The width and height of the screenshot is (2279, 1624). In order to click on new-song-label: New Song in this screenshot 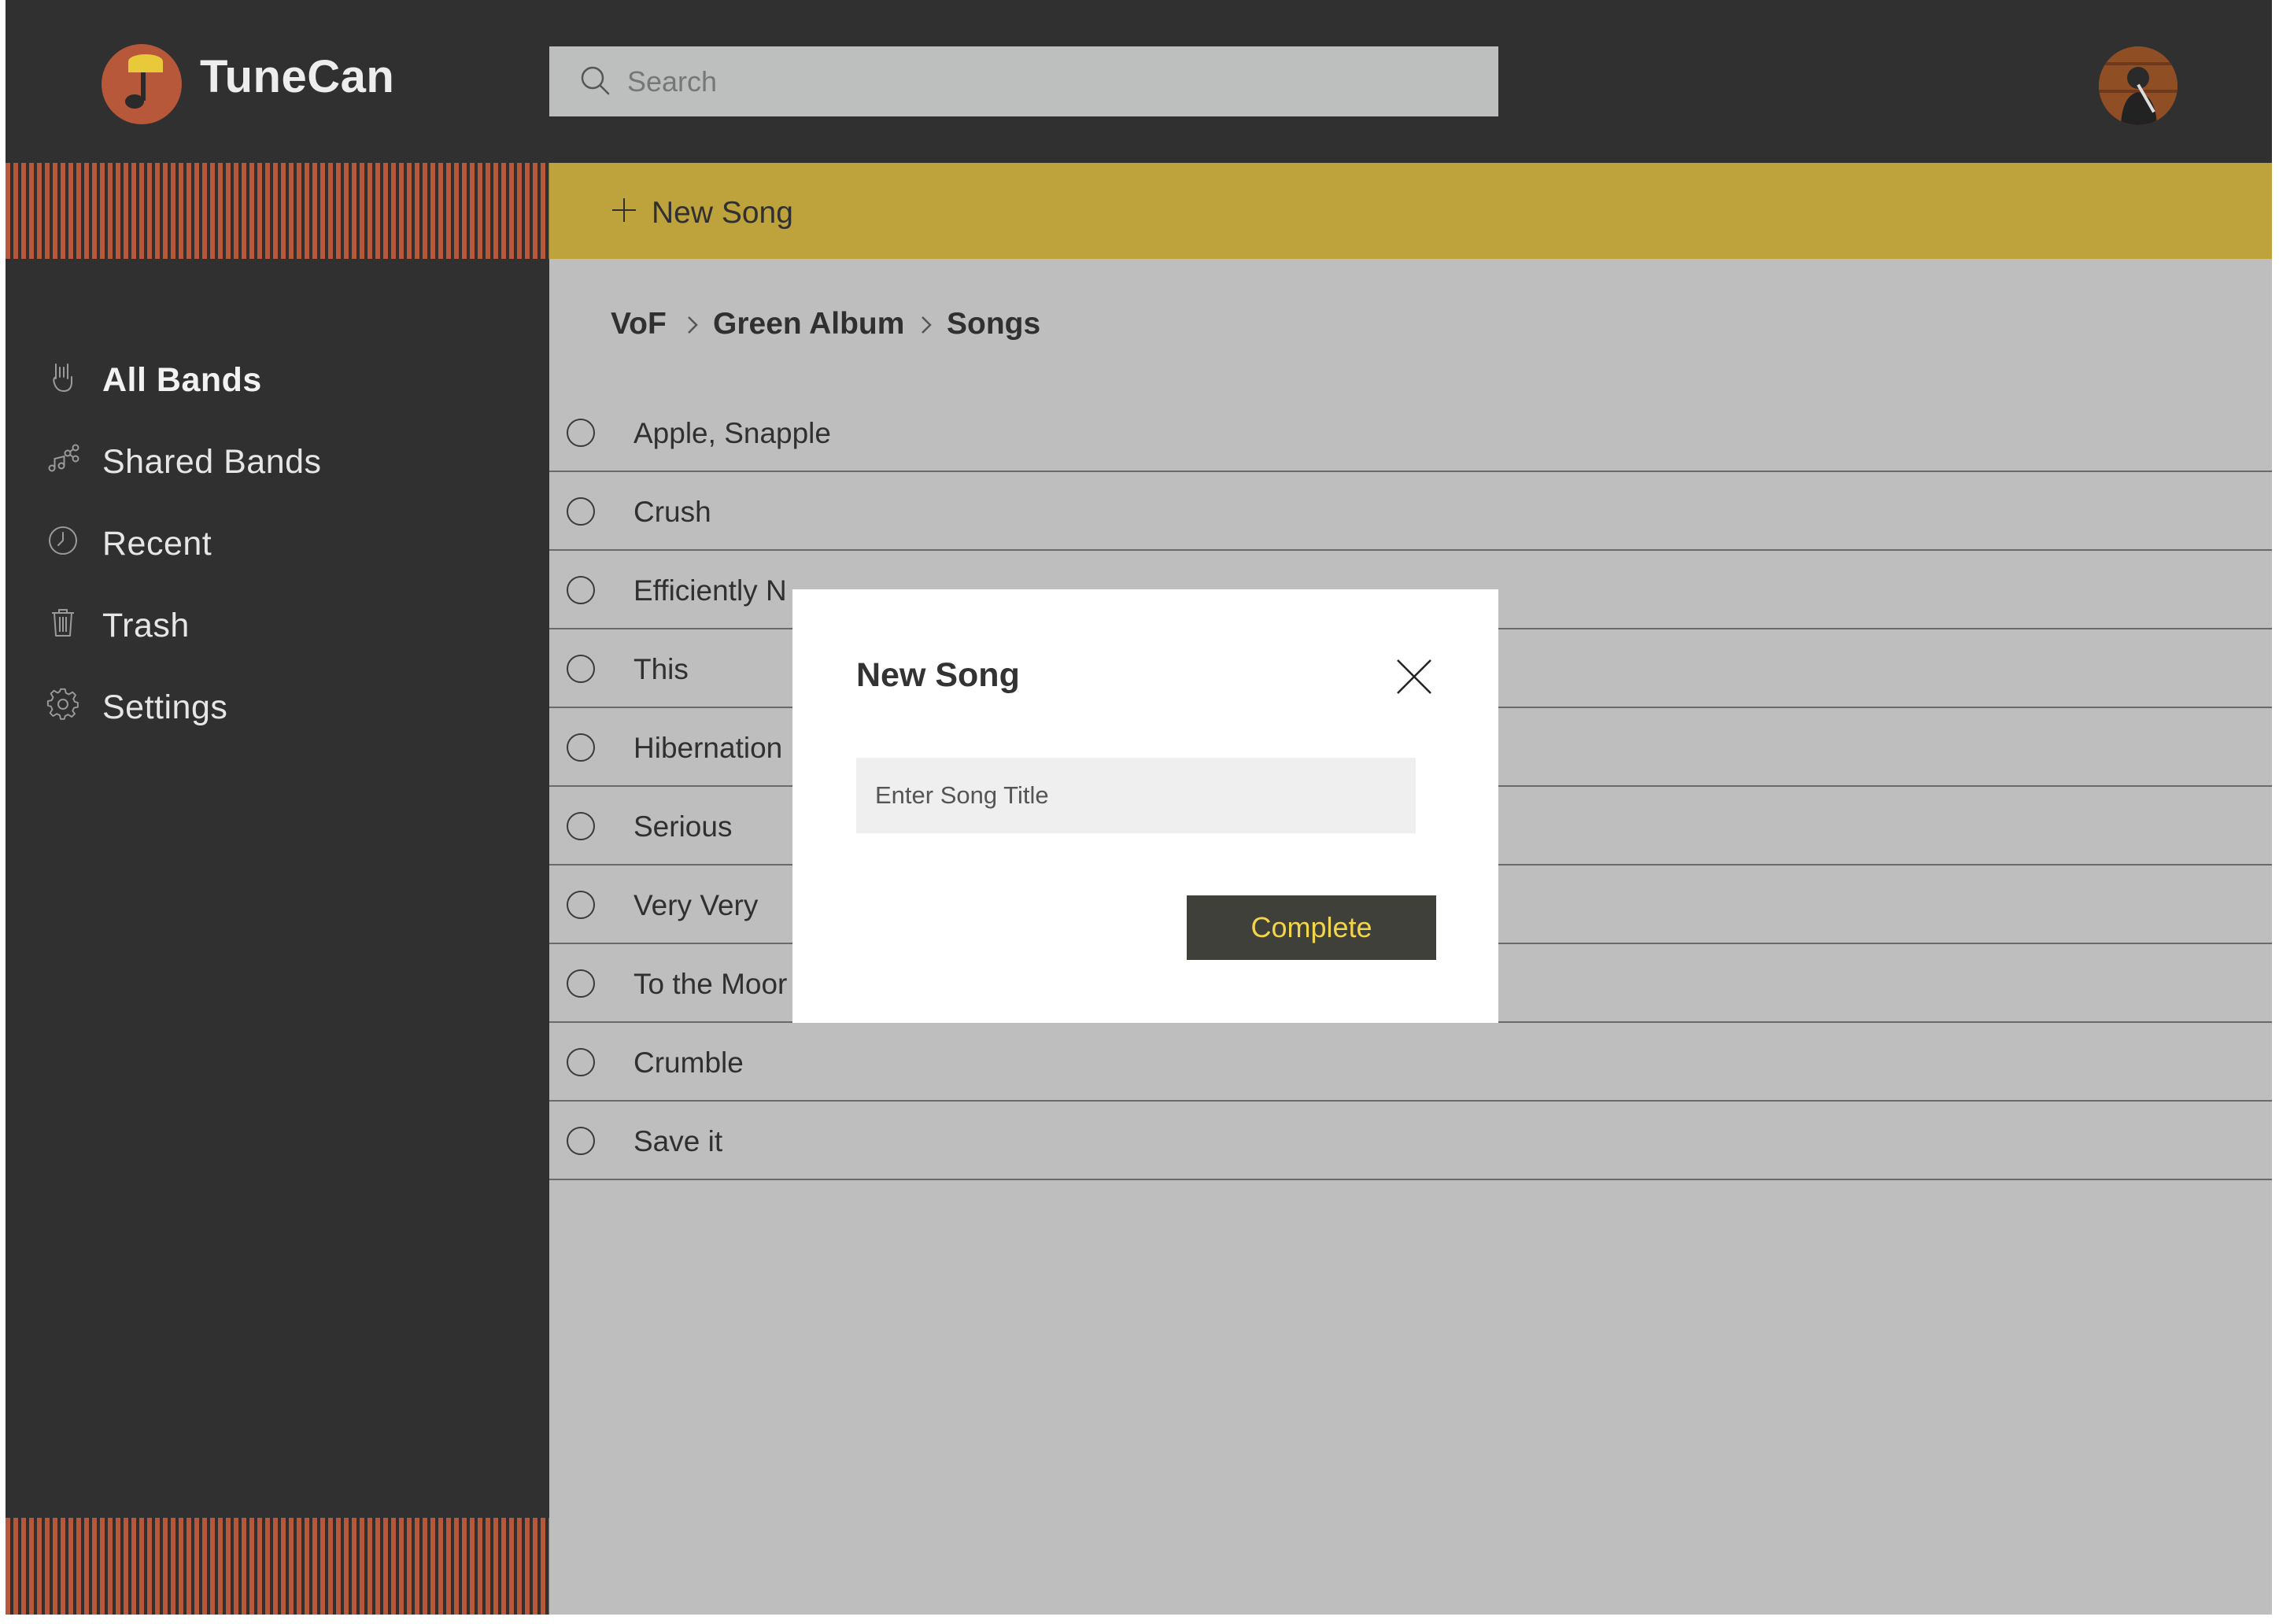, I will do `click(722, 213)`.